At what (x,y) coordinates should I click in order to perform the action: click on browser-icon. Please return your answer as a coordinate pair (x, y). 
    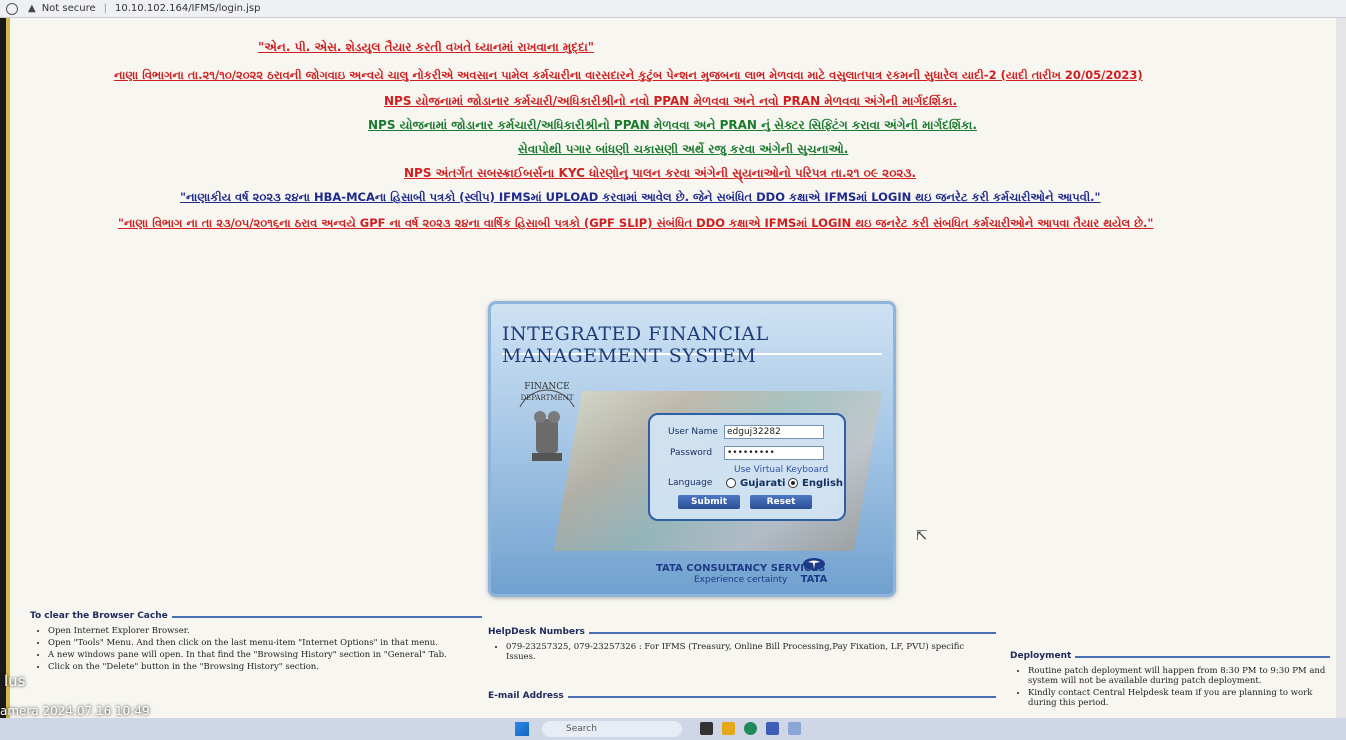
    Looking at the image, I should click on (750, 728).